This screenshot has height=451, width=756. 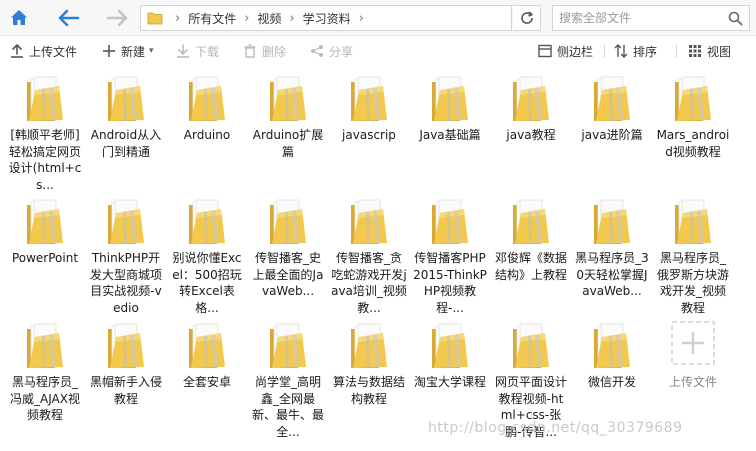 I want to click on folder-item: 全套安卓, so click(x=207, y=354).